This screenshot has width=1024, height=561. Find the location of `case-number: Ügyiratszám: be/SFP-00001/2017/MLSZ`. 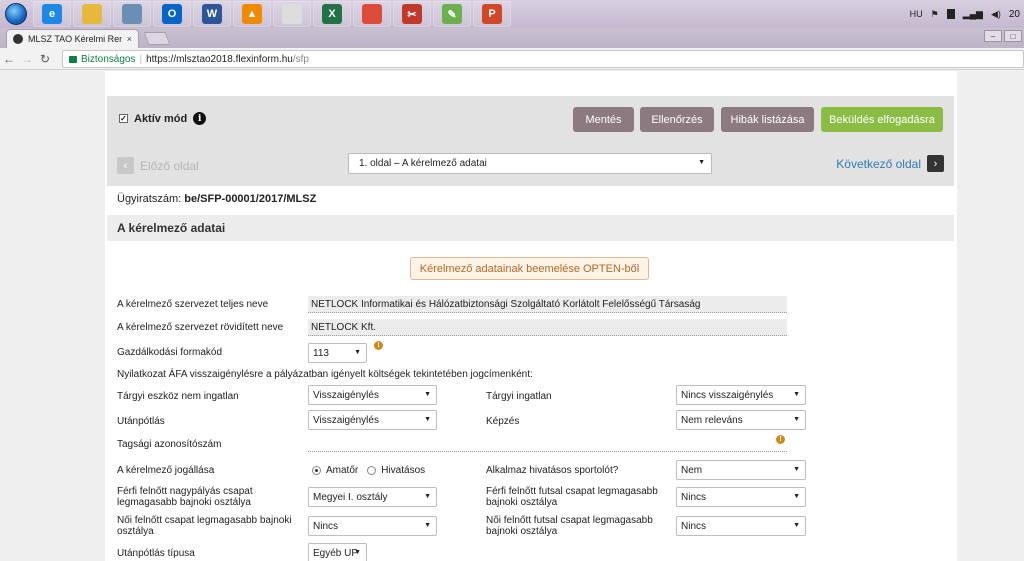

case-number: Ügyiratszám: be/SFP-00001/2017/MLSZ is located at coordinates (216, 199).